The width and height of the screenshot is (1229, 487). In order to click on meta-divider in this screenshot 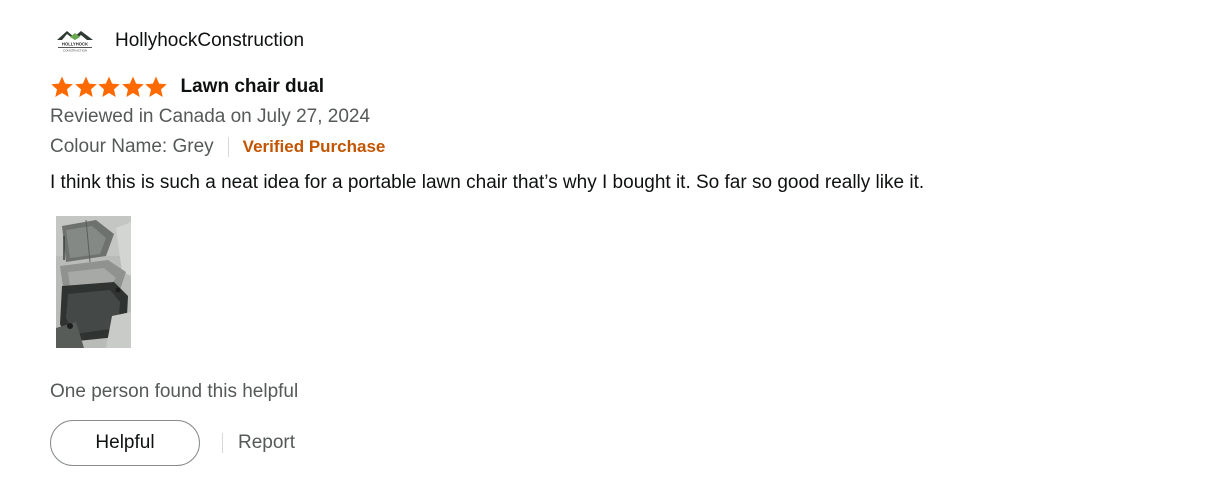, I will do `click(228, 147)`.